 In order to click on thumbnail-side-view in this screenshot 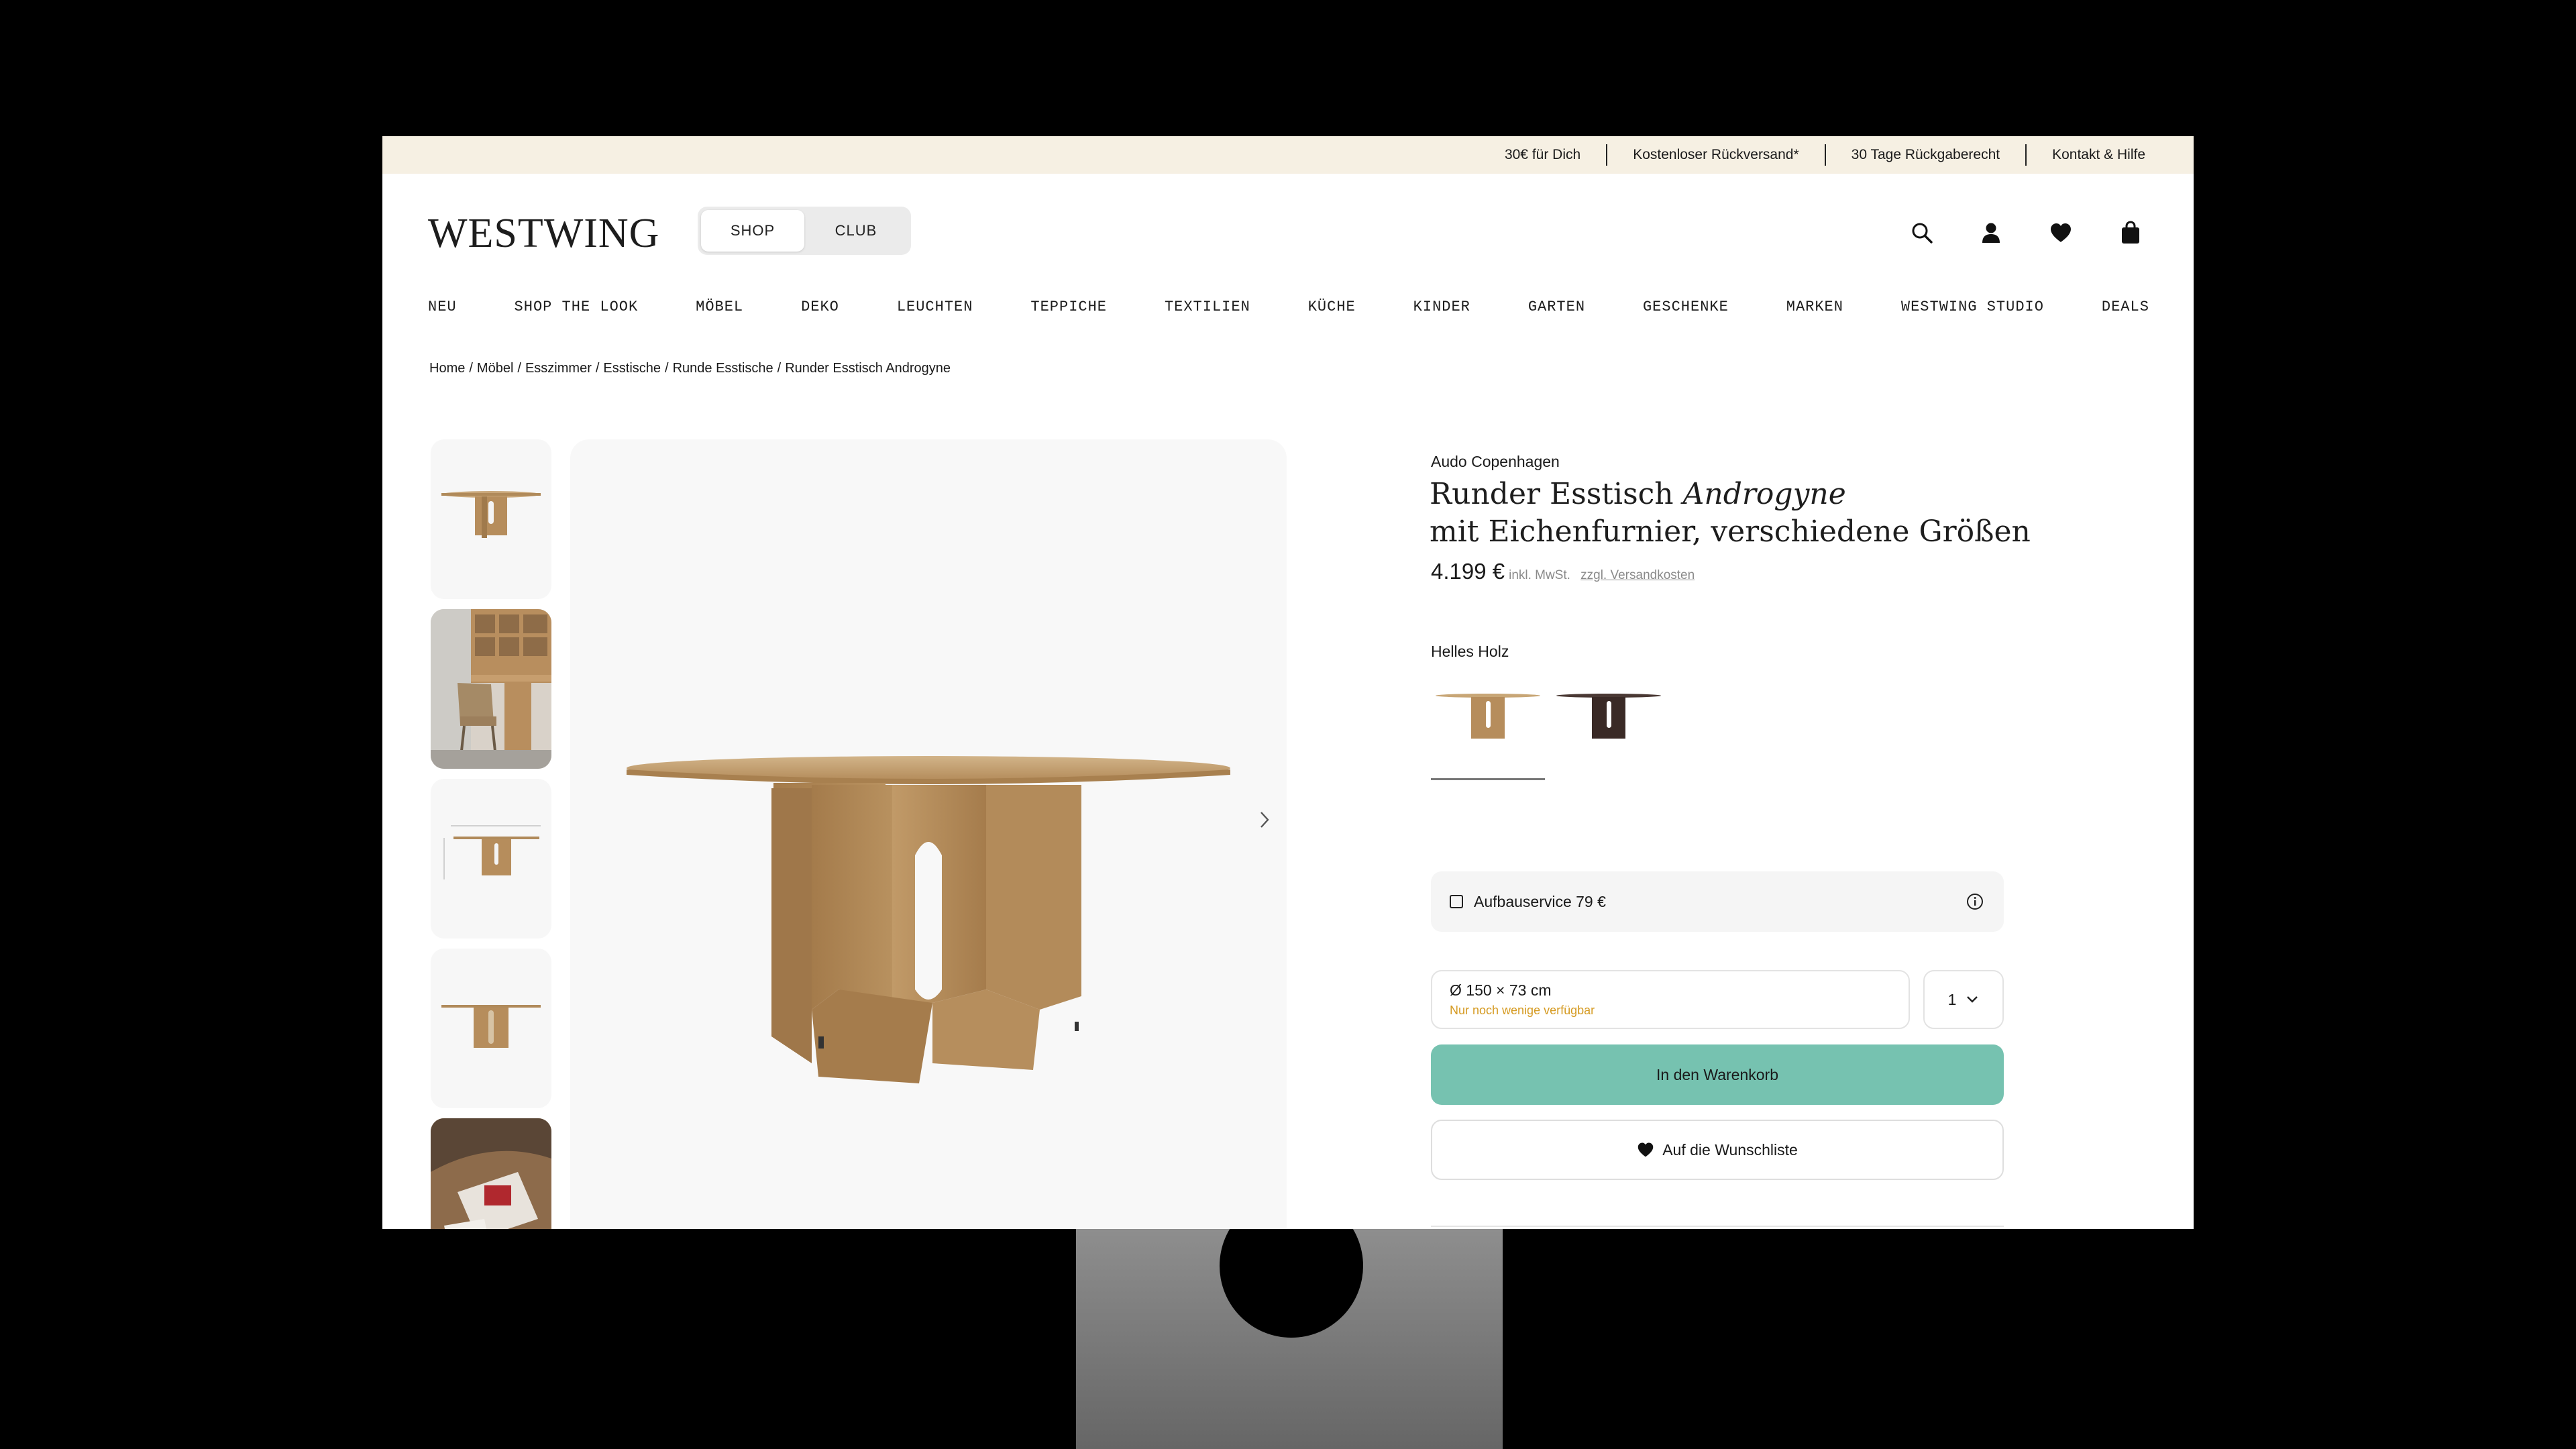, I will do `click(491, 1028)`.